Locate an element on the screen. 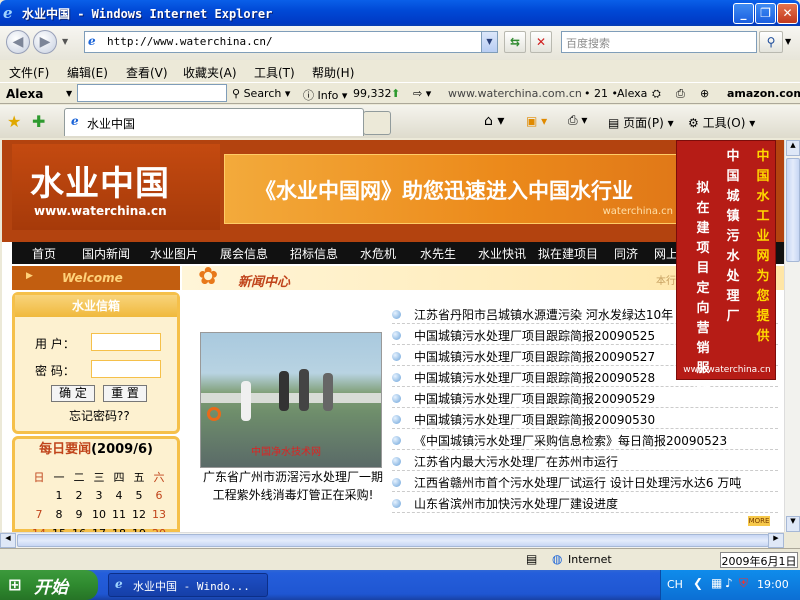  address-bar: e http://www.waterchina.cn/ ▼ is located at coordinates (291, 42).